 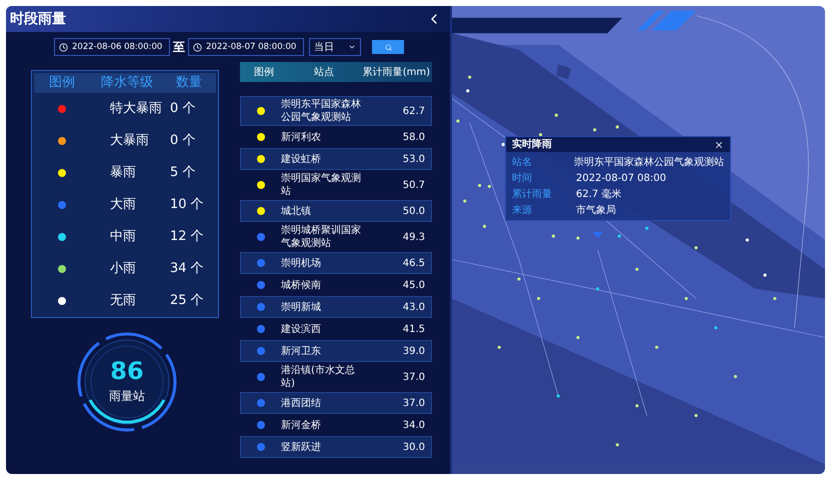 What do you see at coordinates (335, 47) in the screenshot?
I see `period-select: 当日` at bounding box center [335, 47].